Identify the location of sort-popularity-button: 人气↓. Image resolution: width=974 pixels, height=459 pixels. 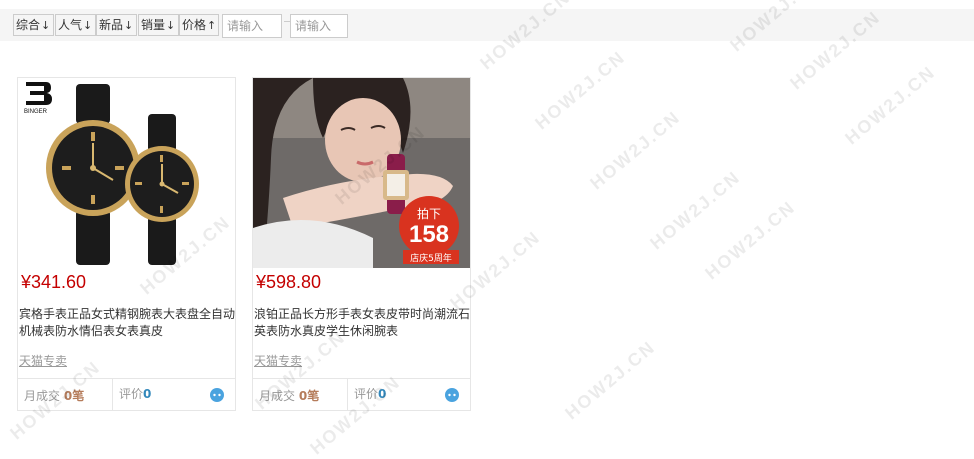
(75, 25).